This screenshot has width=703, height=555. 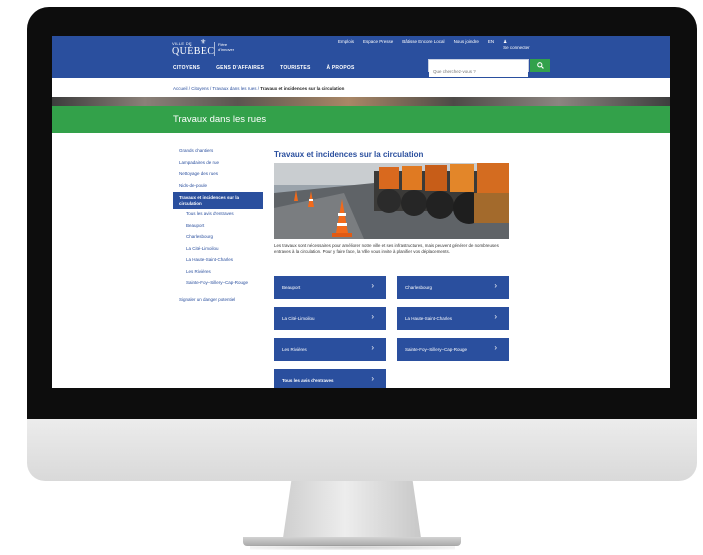 I want to click on section-title: Travaux dans les rues, so click(x=220, y=119).